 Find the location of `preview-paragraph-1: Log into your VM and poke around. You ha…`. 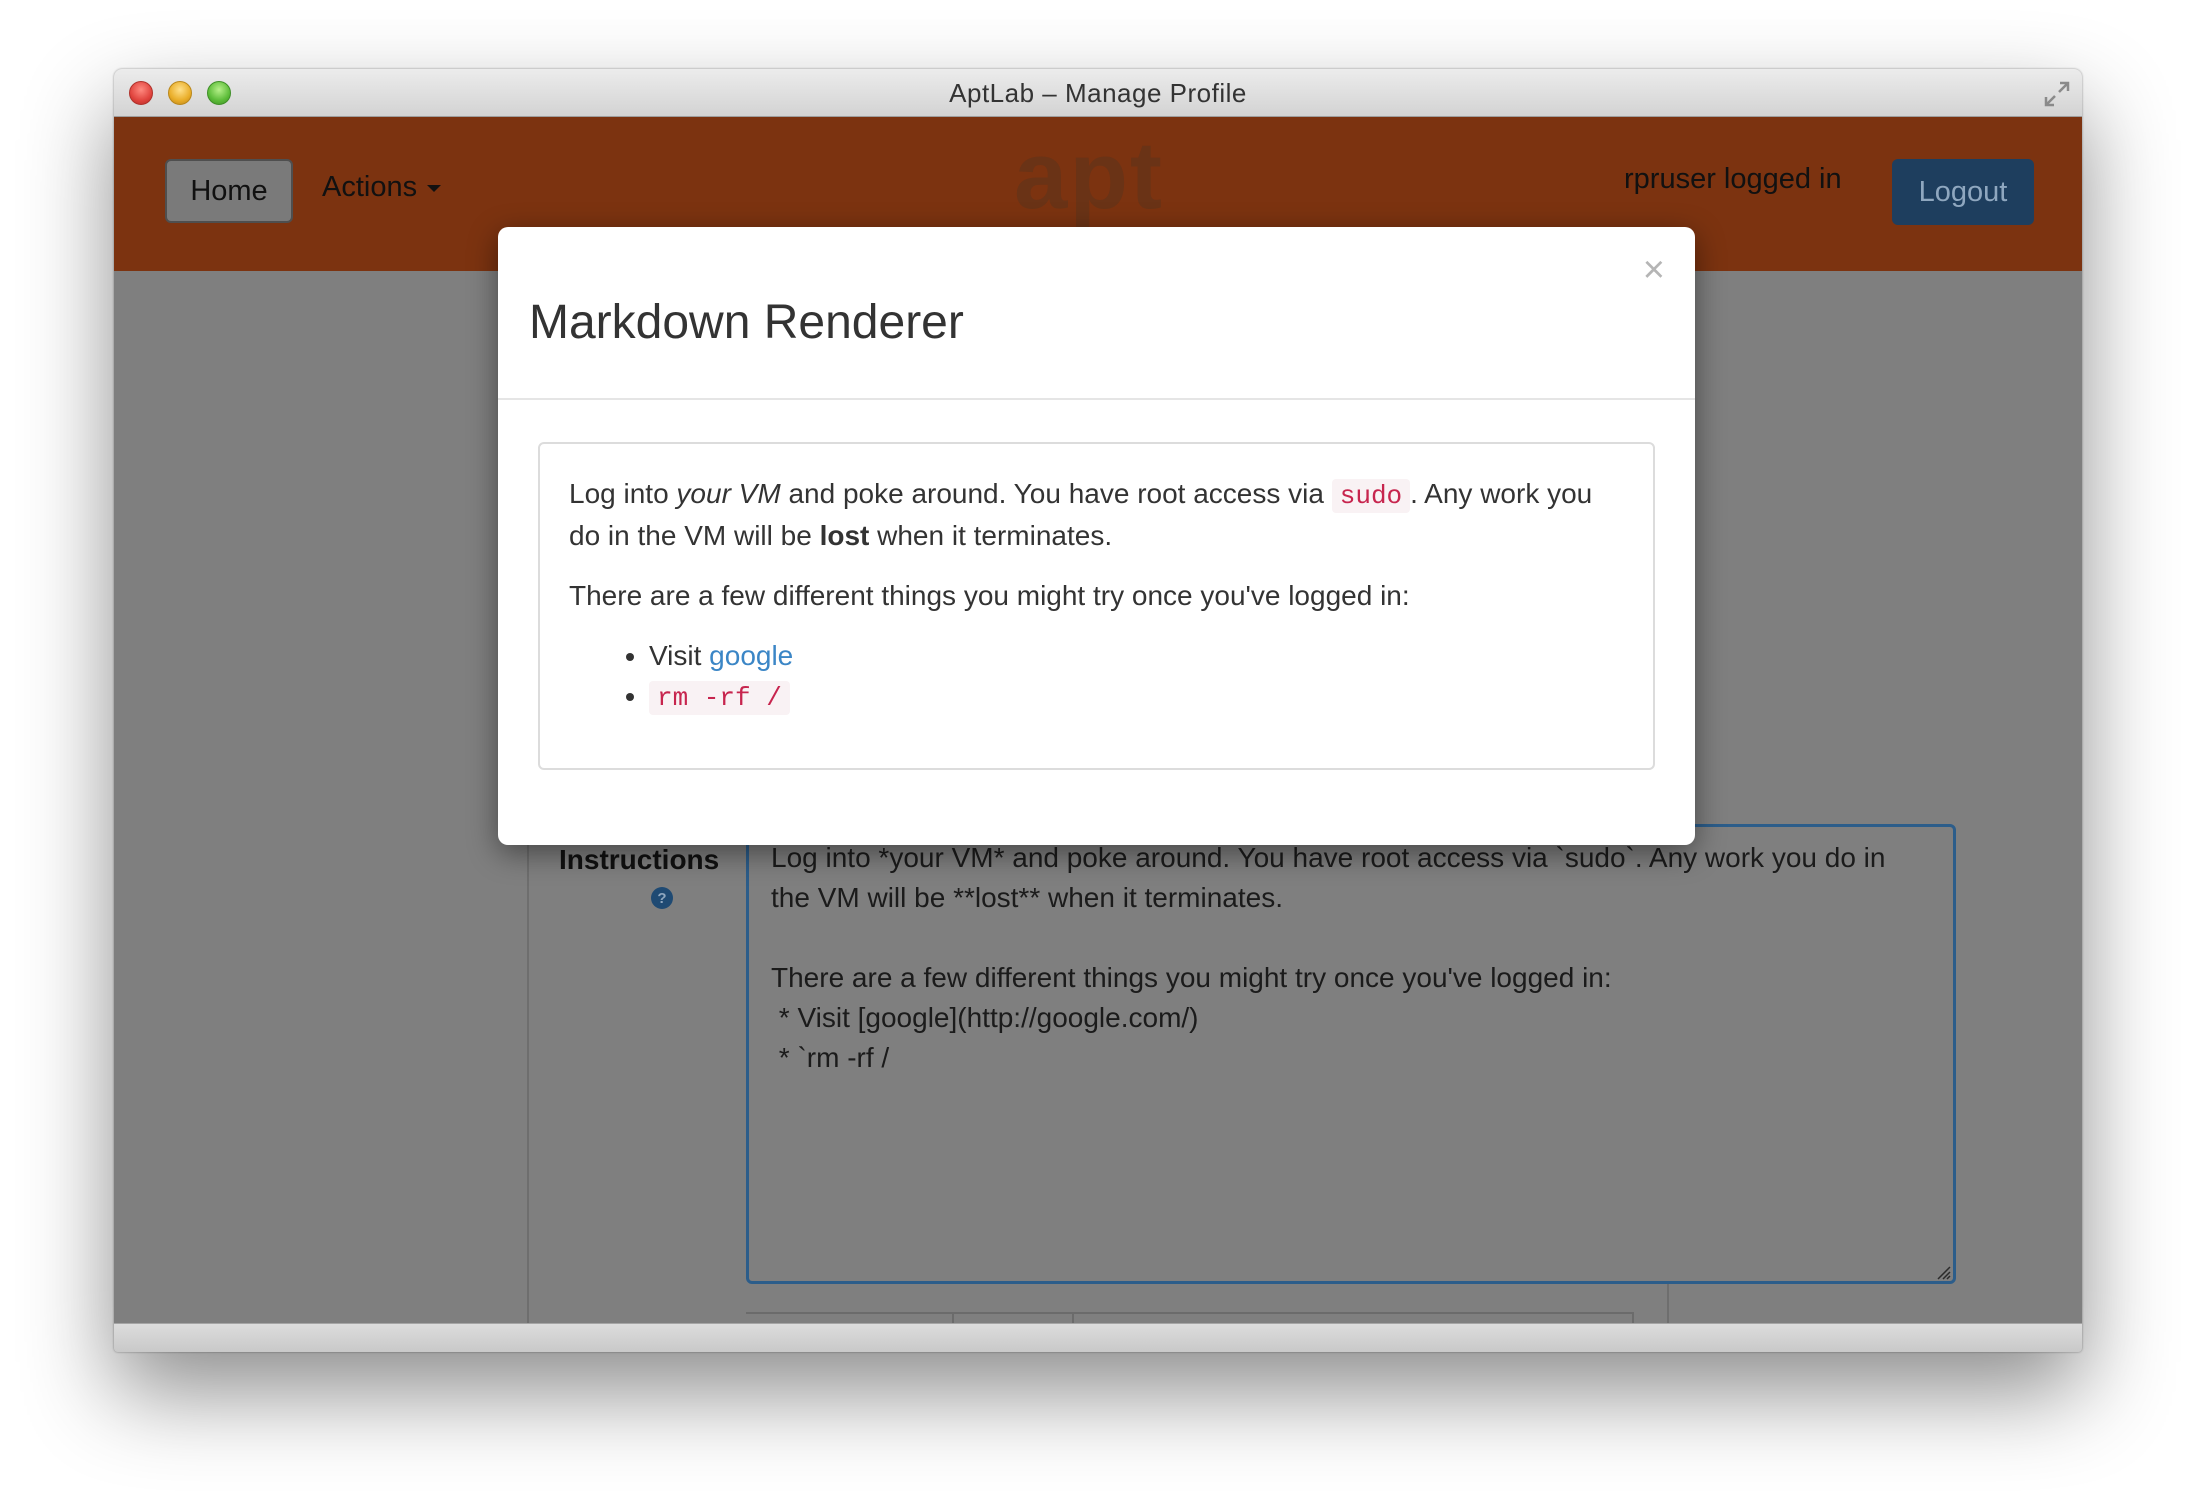

preview-paragraph-1: Log into your VM and poke around. You ha… is located at coordinates (1096, 515).